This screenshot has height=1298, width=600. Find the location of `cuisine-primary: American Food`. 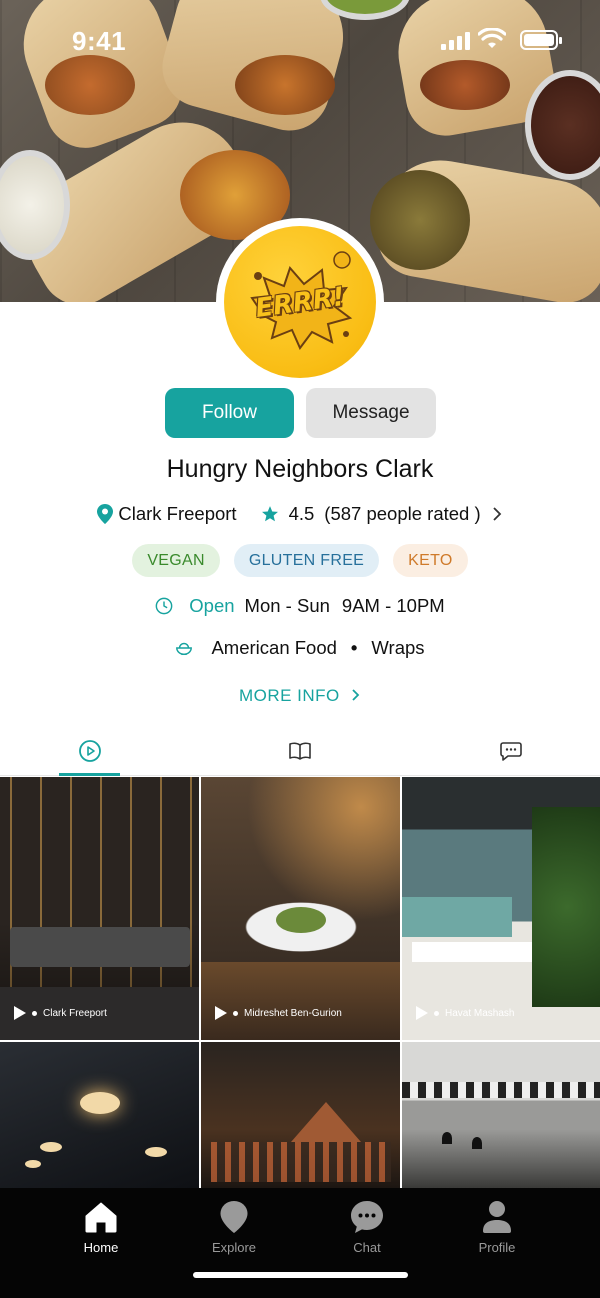

cuisine-primary: American Food is located at coordinates (274, 647).